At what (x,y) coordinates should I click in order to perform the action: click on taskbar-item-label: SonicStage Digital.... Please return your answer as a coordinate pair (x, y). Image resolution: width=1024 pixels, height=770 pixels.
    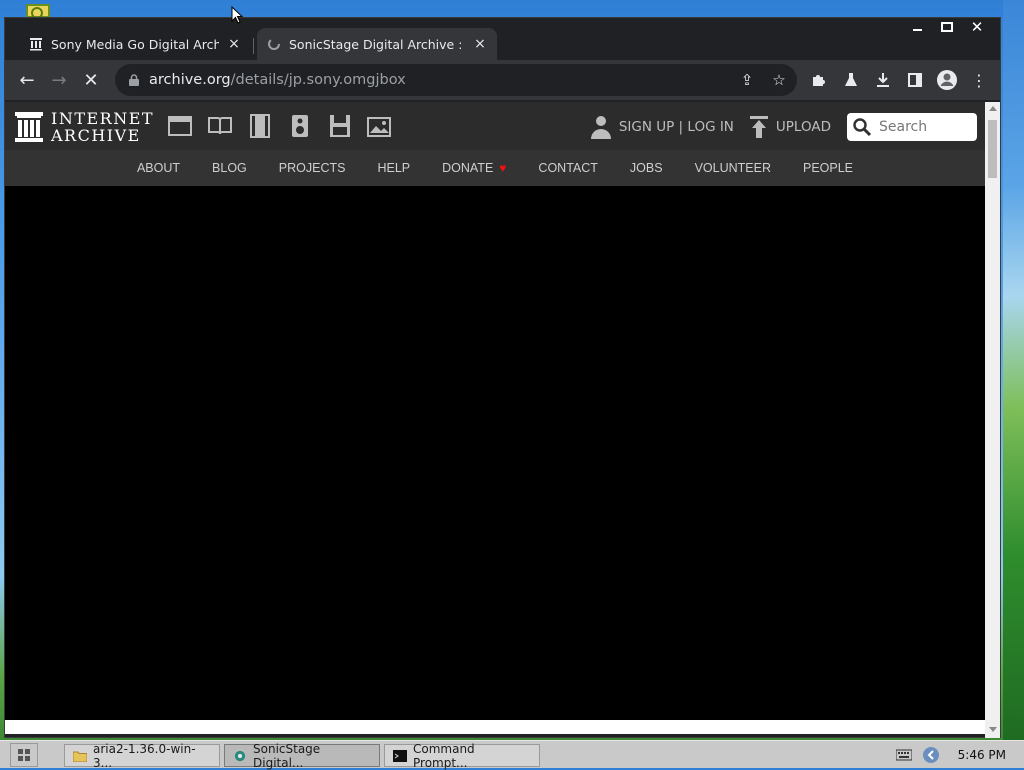
    Looking at the image, I should click on (287, 755).